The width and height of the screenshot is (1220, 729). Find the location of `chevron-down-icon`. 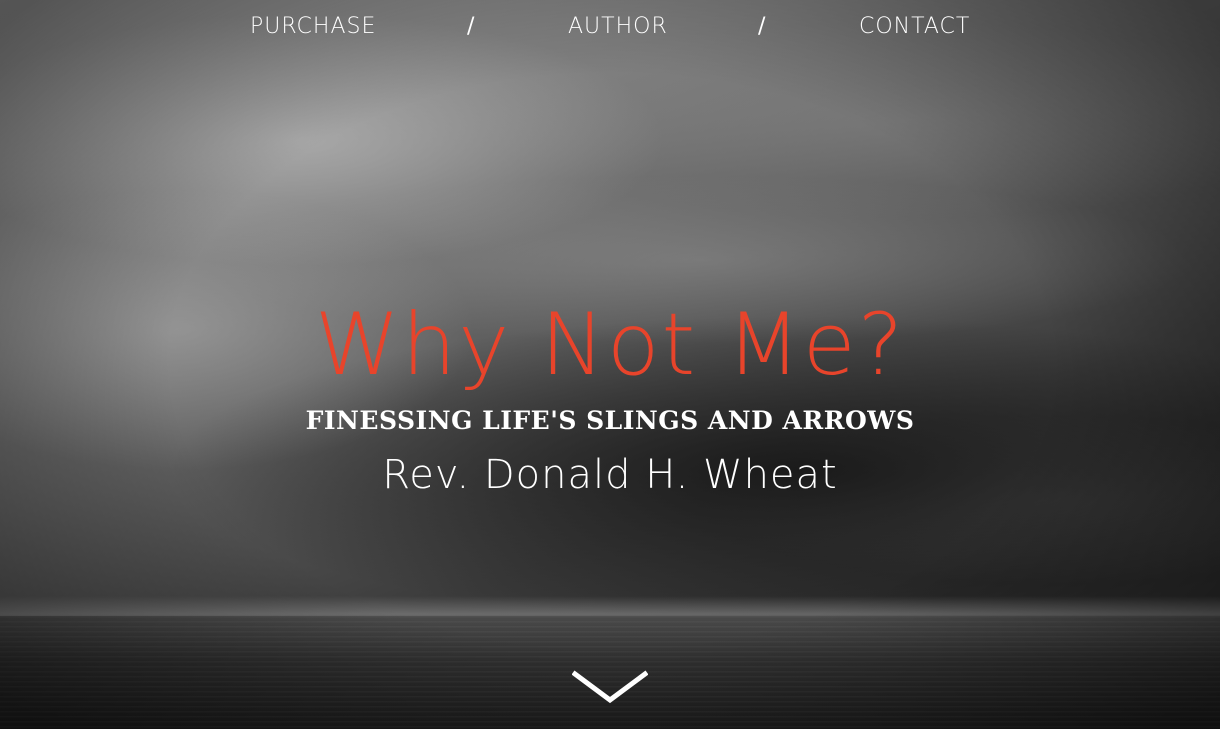

chevron-down-icon is located at coordinates (610, 687).